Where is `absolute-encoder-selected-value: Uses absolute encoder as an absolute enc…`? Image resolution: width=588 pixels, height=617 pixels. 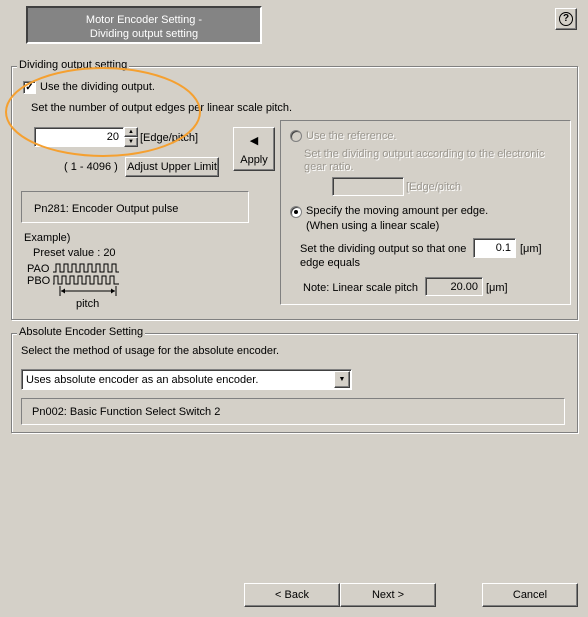
absolute-encoder-selected-value: Uses absolute encoder as an absolute enc… is located at coordinates (142, 380).